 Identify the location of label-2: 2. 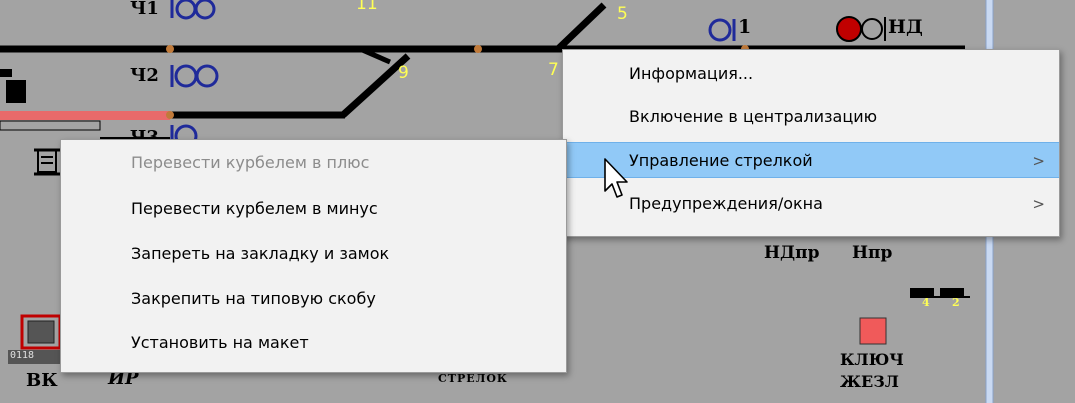
(956, 302).